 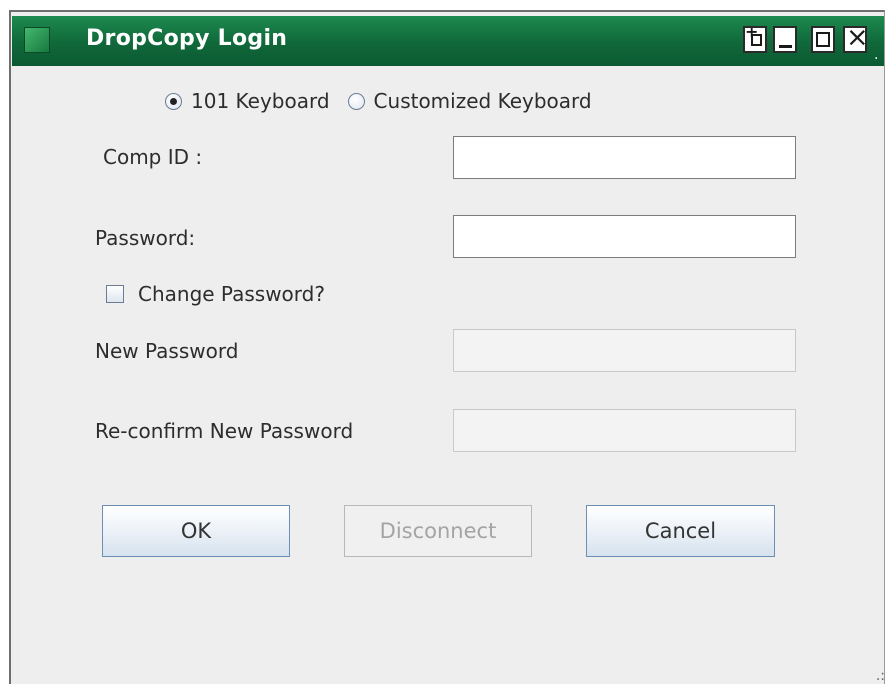 What do you see at coordinates (224, 431) in the screenshot?
I see `reconfirm-password-label: Re-confirm New Password` at bounding box center [224, 431].